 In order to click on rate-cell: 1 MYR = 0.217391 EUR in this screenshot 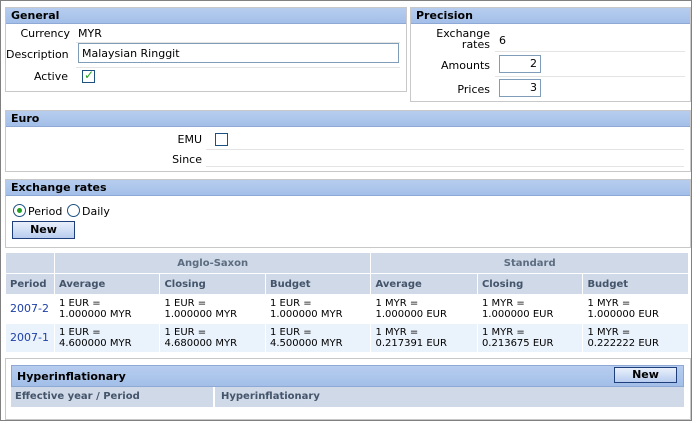, I will do `click(424, 338)`.